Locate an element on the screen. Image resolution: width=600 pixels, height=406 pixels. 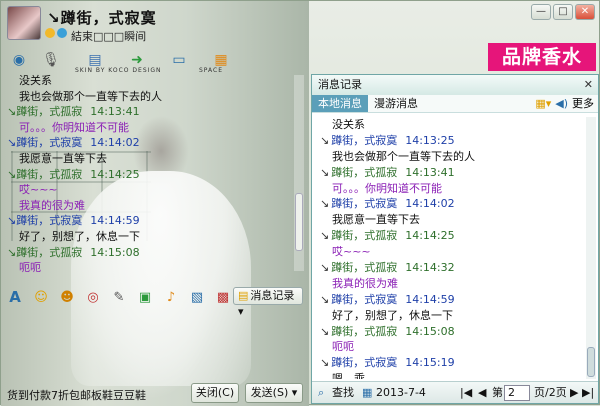
status-online-icon is located at coordinates (62, 33).